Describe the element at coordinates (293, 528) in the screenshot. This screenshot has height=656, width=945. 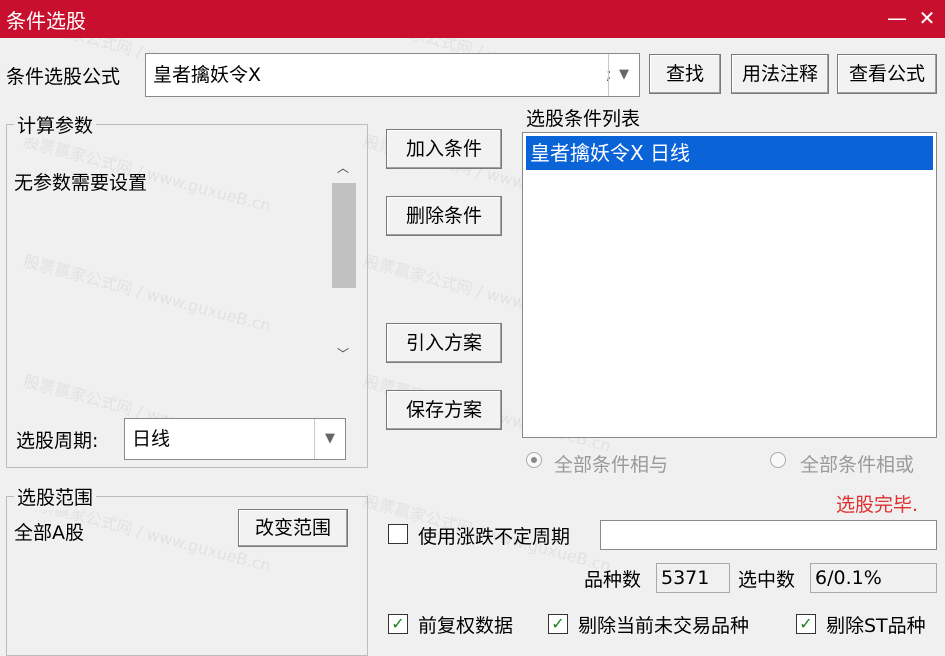
I see `change-range-button: 改变范围` at that location.